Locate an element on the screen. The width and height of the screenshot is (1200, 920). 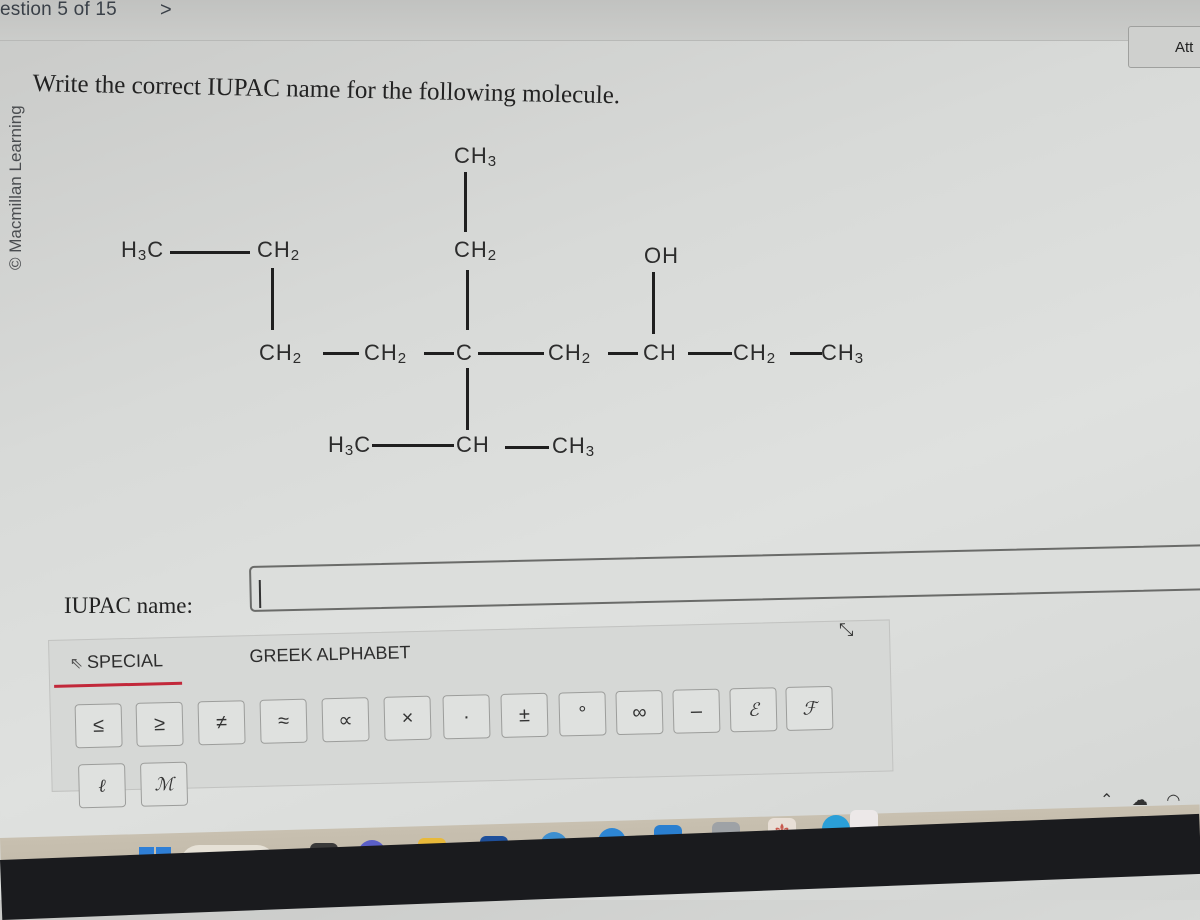
key-times: × is located at coordinates (407, 718).